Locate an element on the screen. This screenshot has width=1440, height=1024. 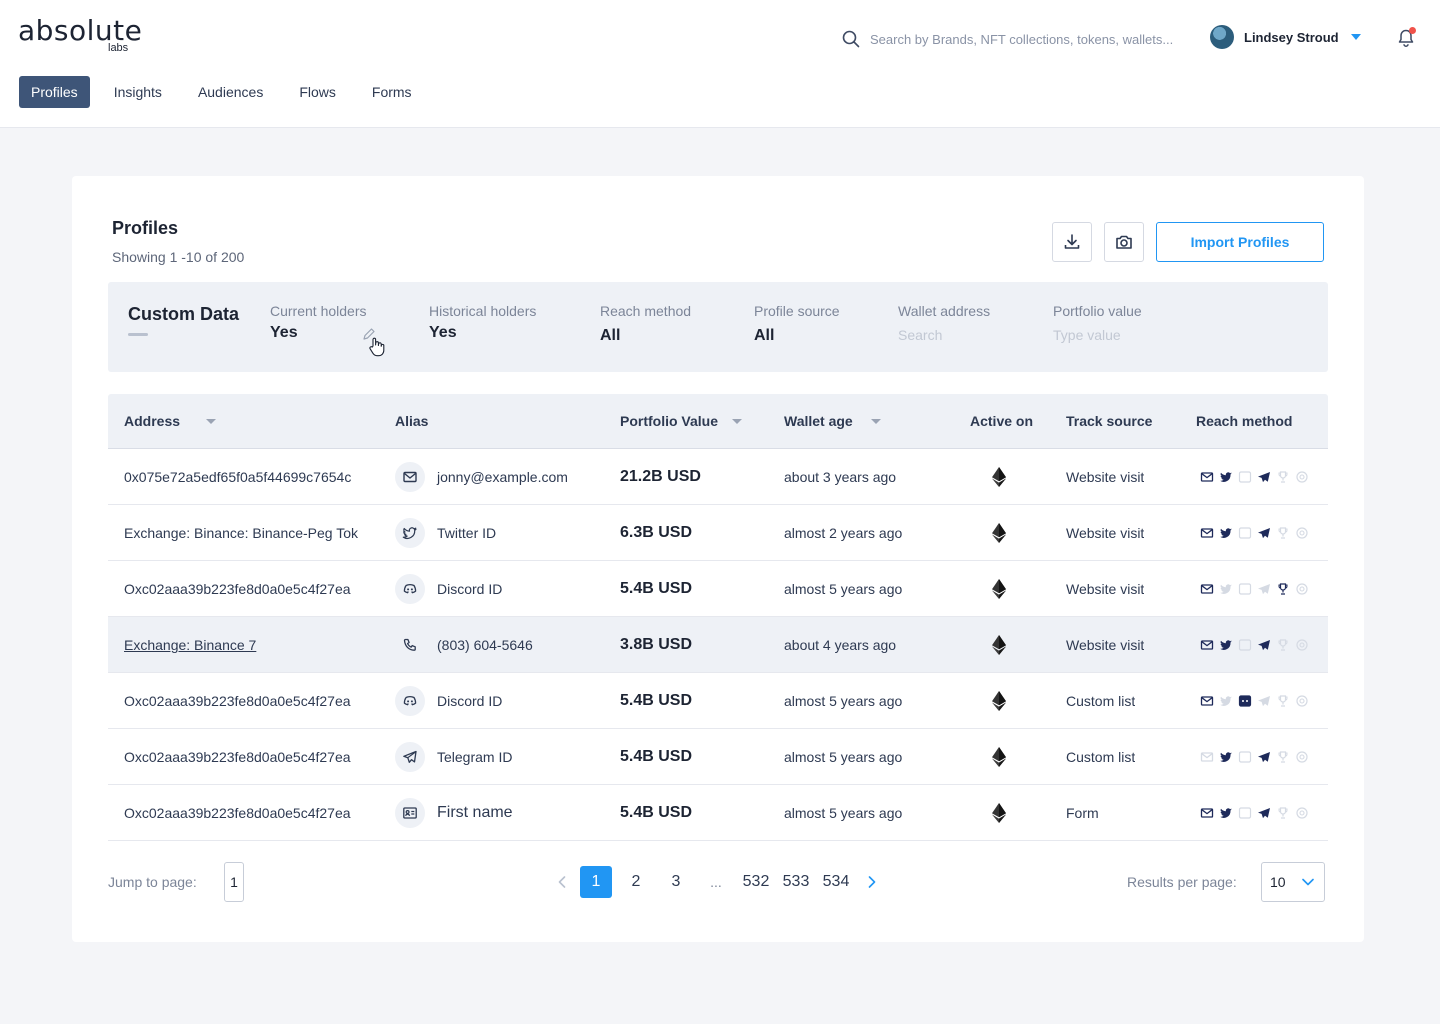
filter-profile-source: Profile source All is located at coordinates (797, 324).